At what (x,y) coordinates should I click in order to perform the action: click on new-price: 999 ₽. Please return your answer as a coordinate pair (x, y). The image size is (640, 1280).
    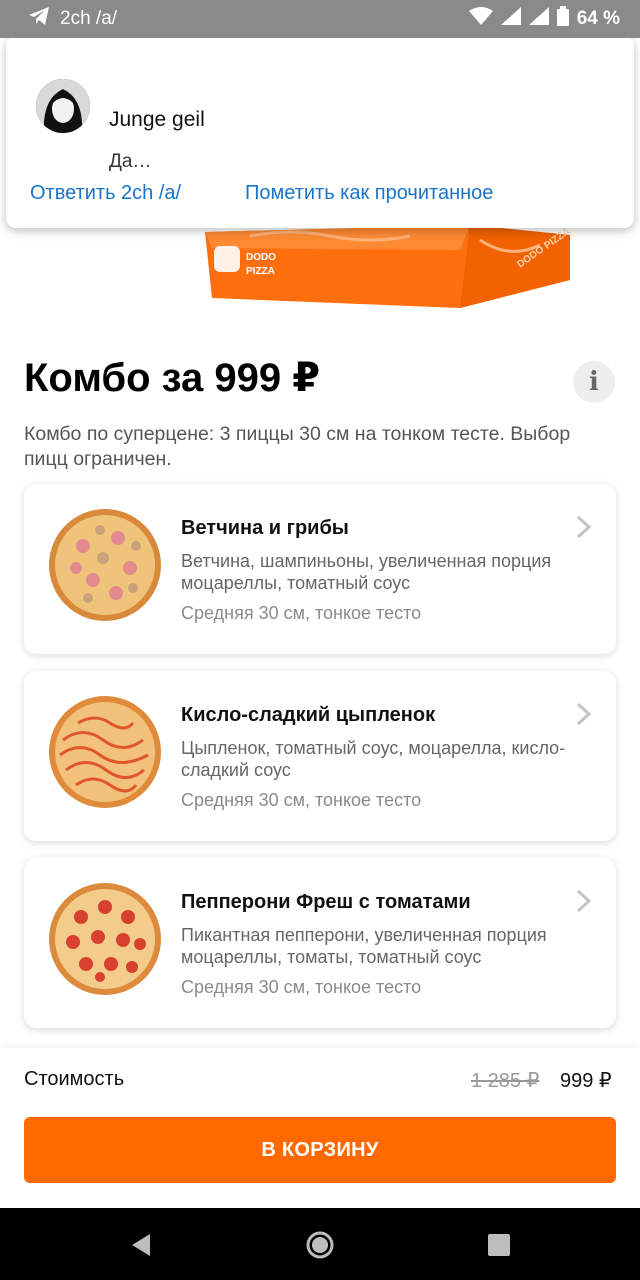
    Looking at the image, I should click on (586, 1081).